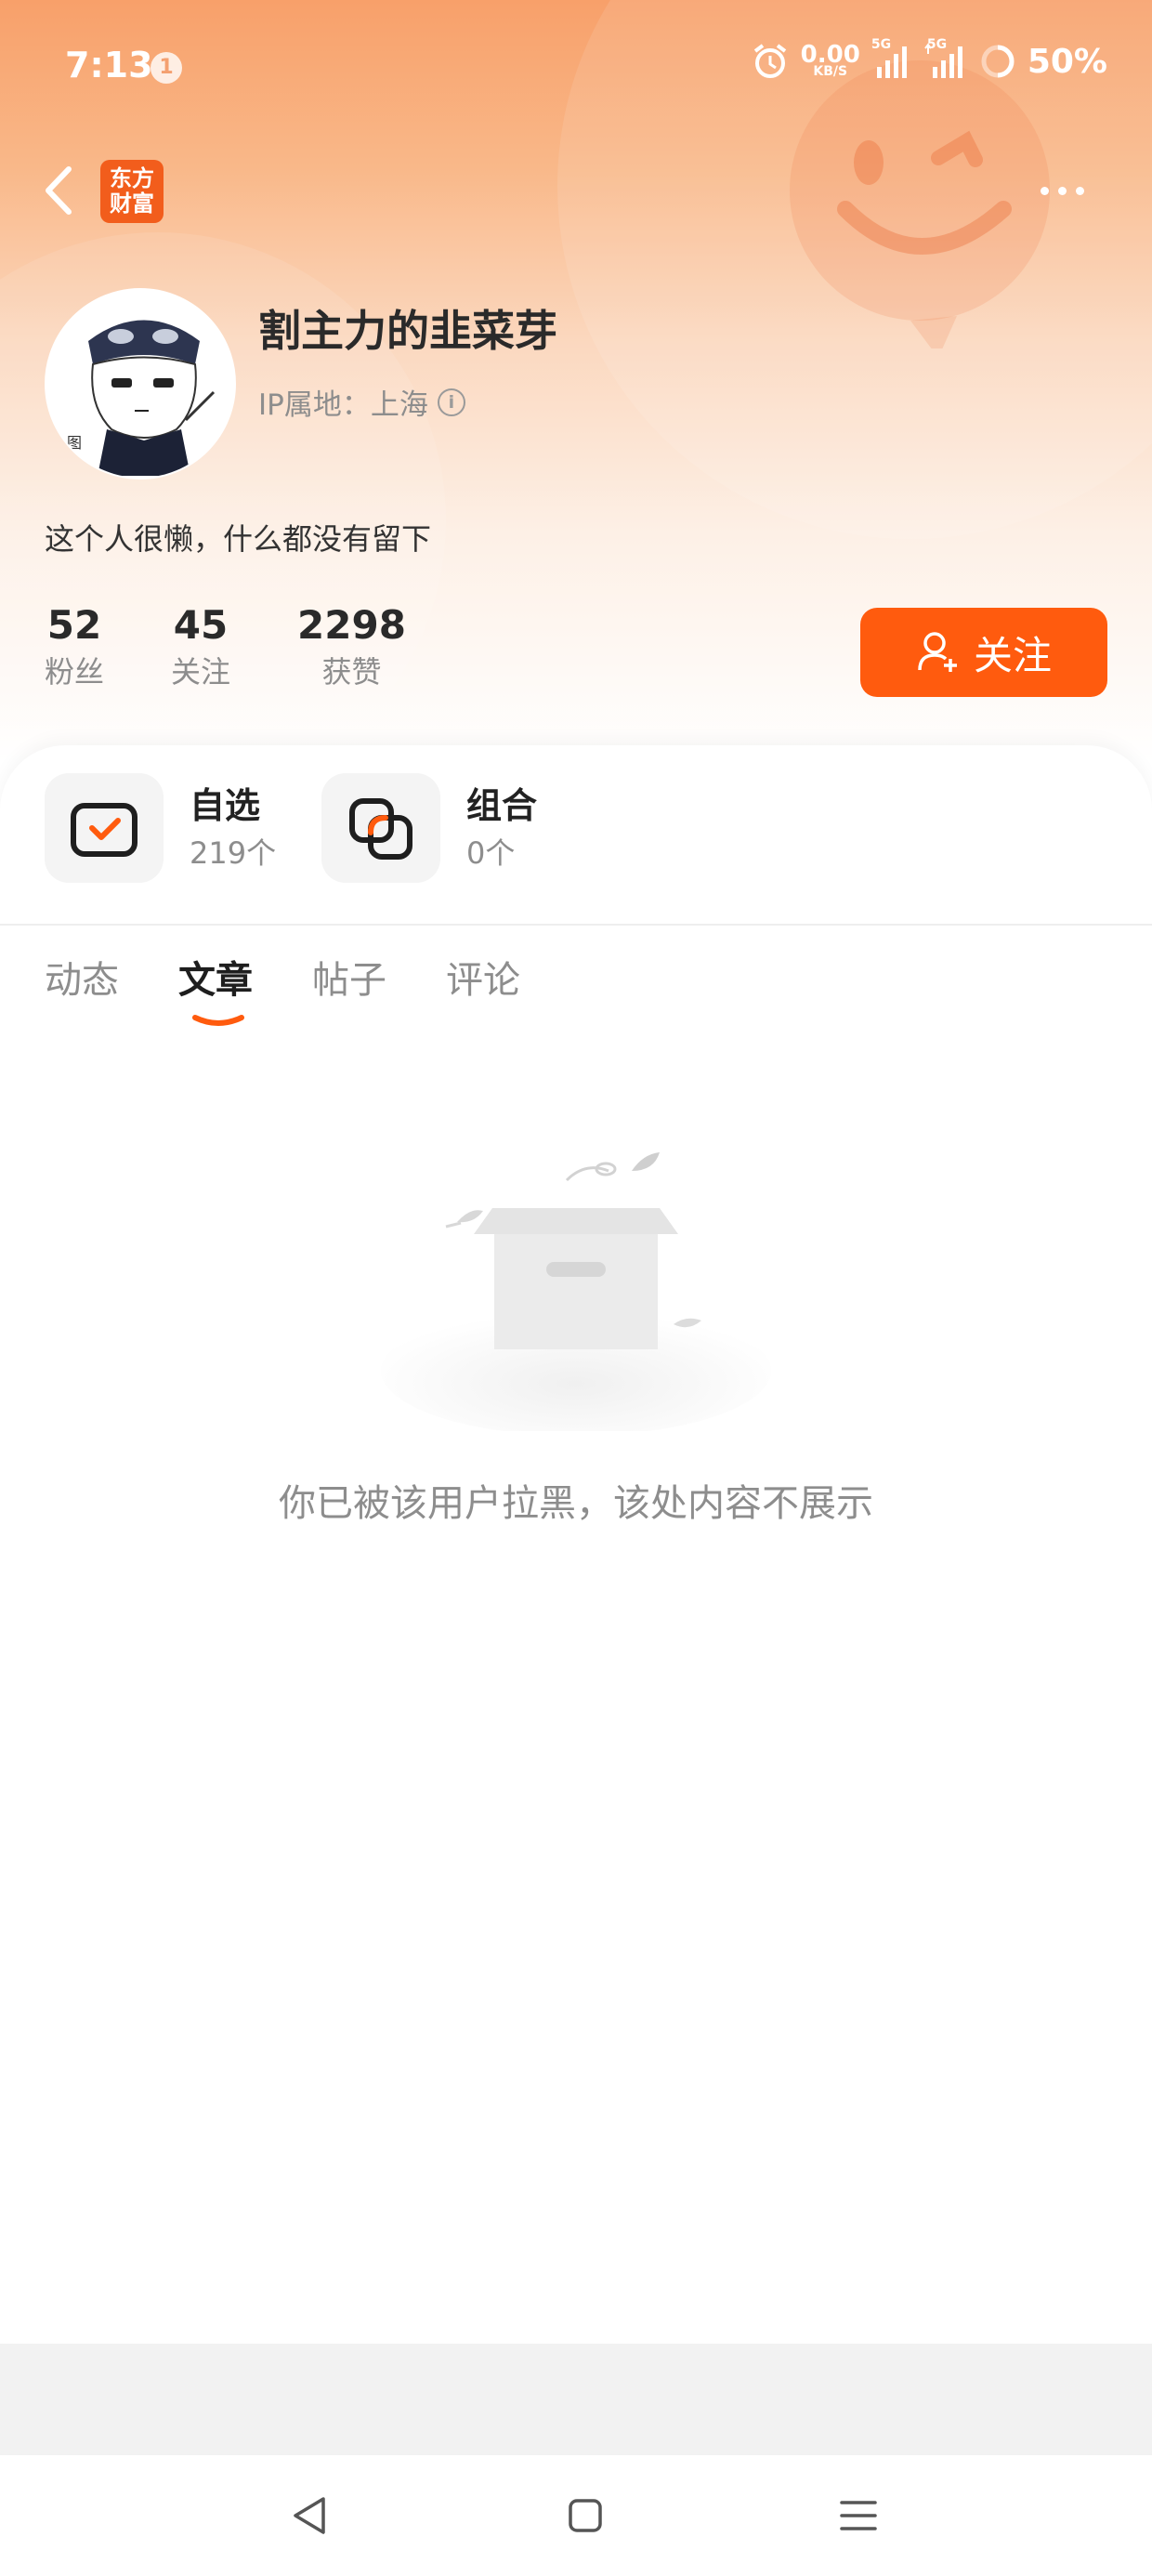  What do you see at coordinates (858, 2515) in the screenshot?
I see `menu-icon` at bounding box center [858, 2515].